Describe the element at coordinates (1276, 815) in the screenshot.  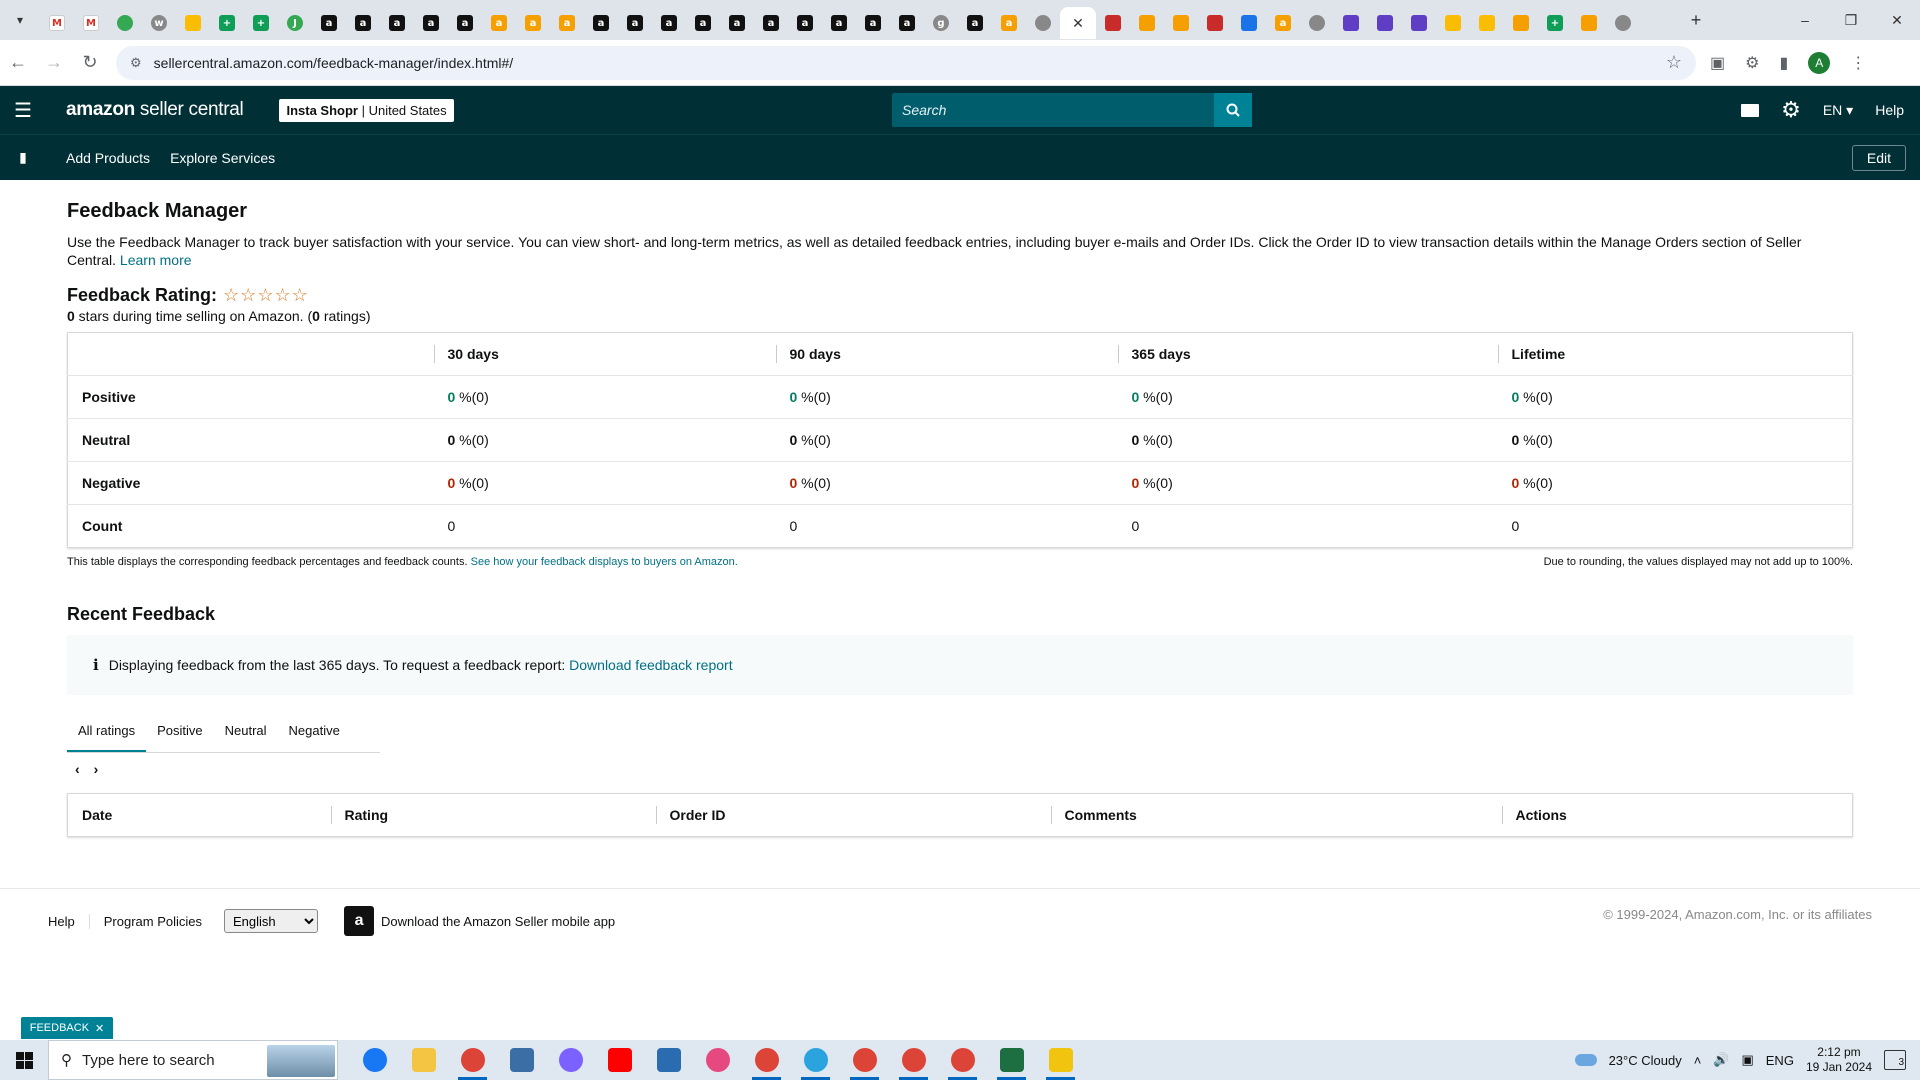
I see `col-comments: Comments` at that location.